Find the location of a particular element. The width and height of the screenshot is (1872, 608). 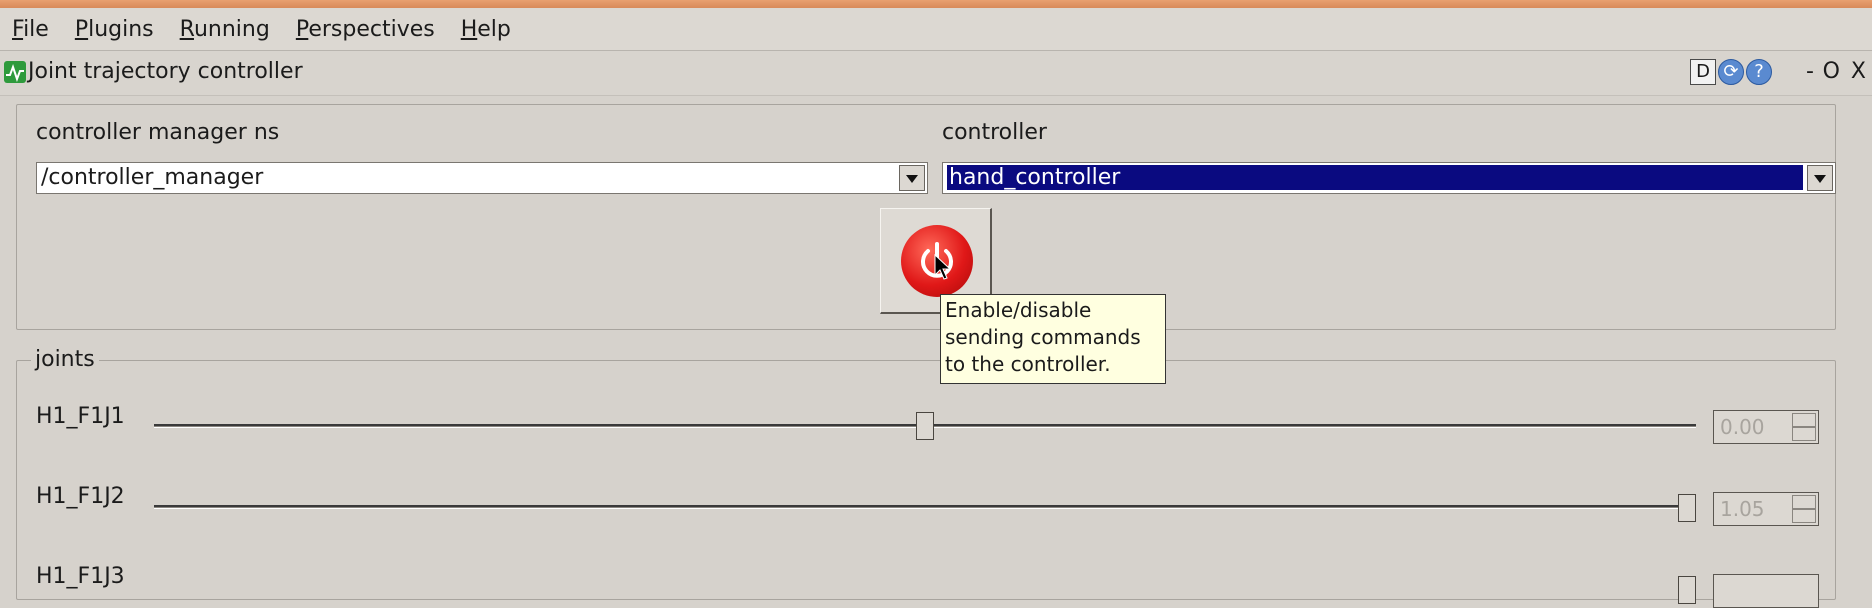

menu-plugins: Plugins is located at coordinates (114, 29).